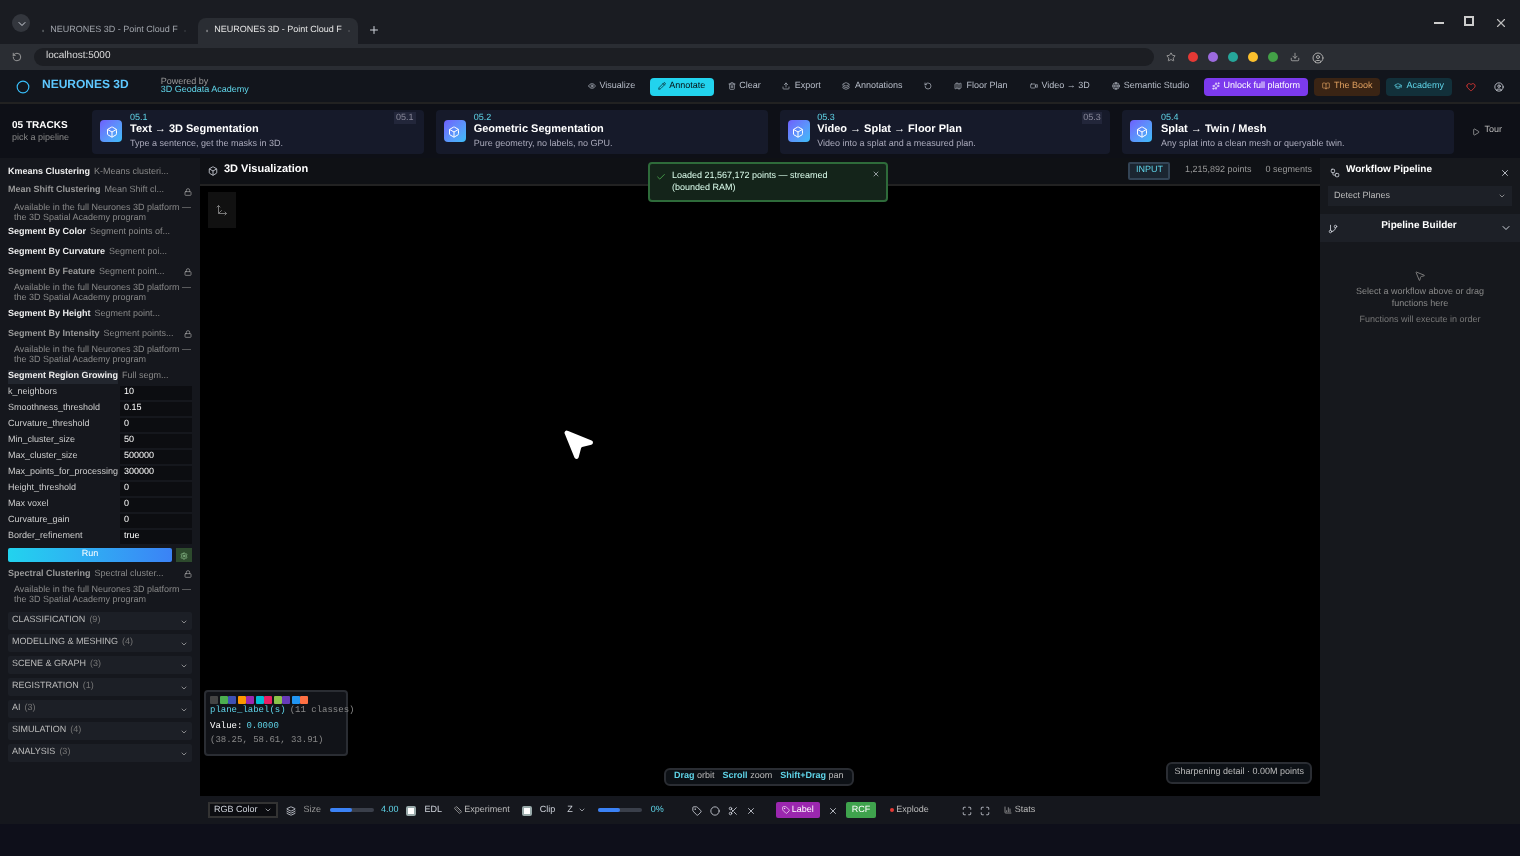  Describe the element at coordinates (928, 86) in the screenshot. I see `reset-icon` at that location.